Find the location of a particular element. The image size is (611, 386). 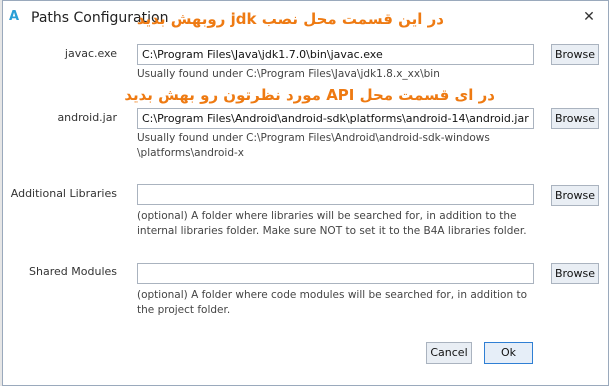

additional-libraries-label: Additional Libraries is located at coordinates (63, 193).